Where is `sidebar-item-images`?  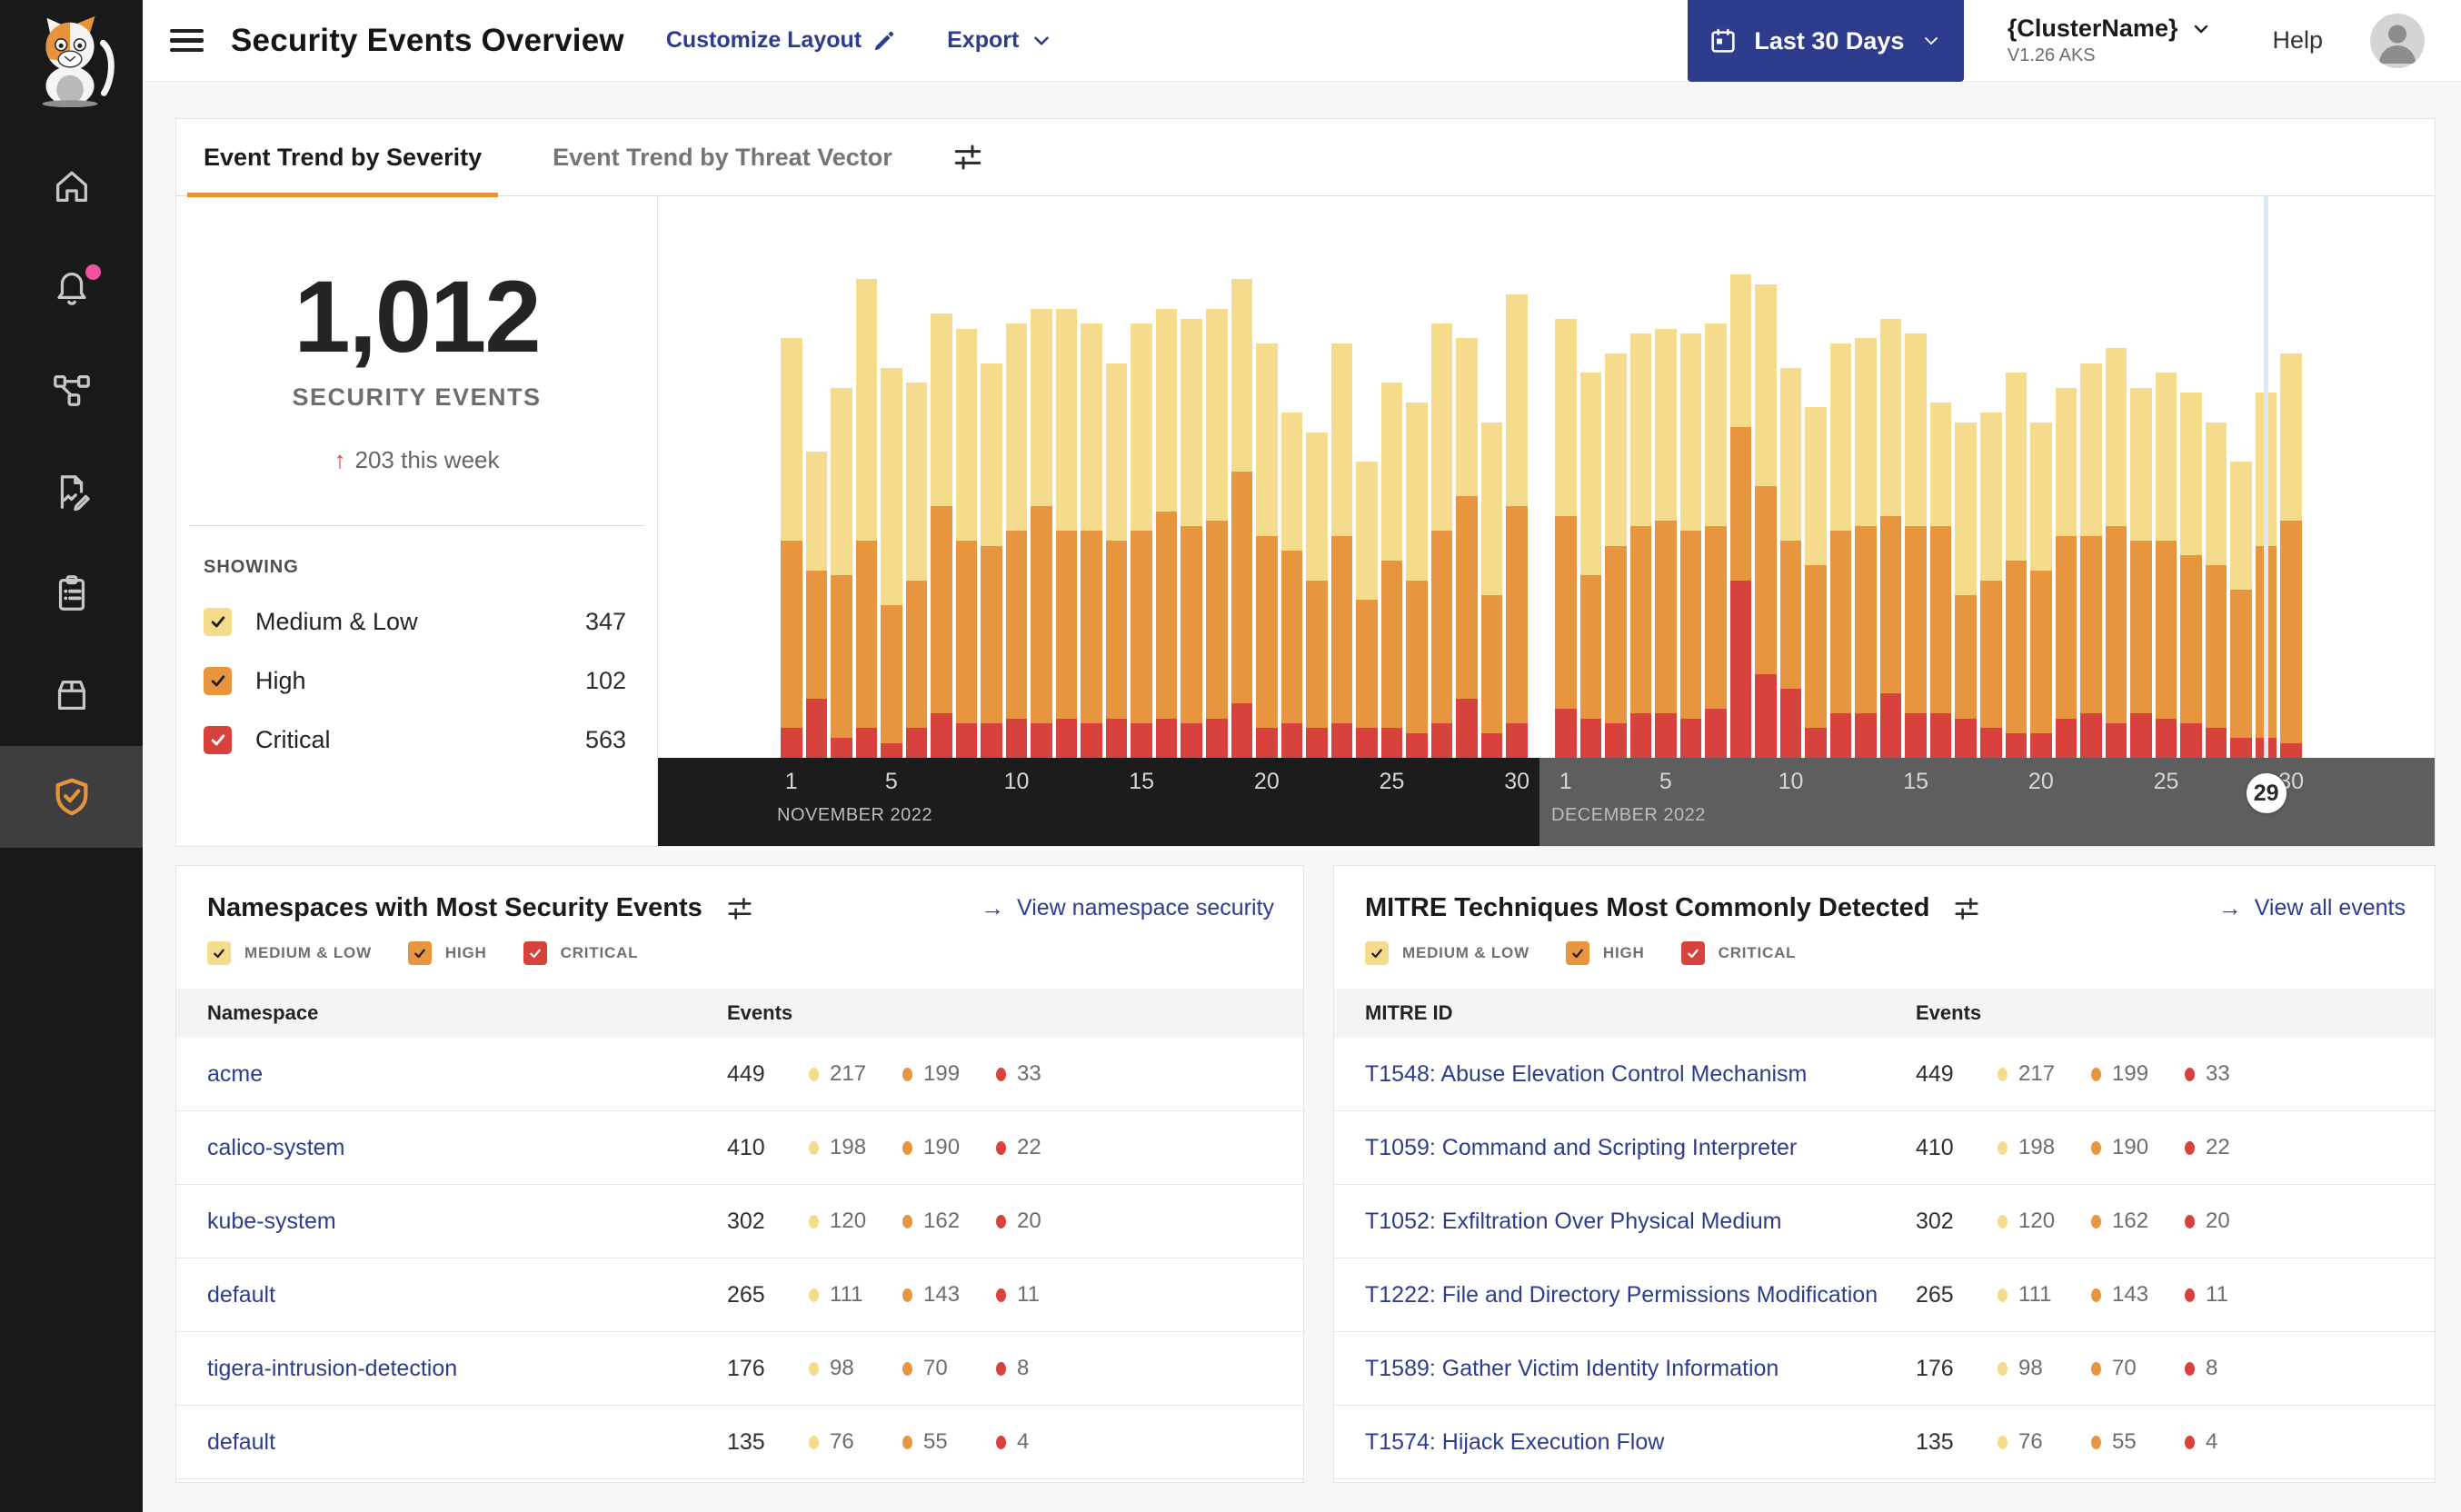
sidebar-item-images is located at coordinates (71, 695).